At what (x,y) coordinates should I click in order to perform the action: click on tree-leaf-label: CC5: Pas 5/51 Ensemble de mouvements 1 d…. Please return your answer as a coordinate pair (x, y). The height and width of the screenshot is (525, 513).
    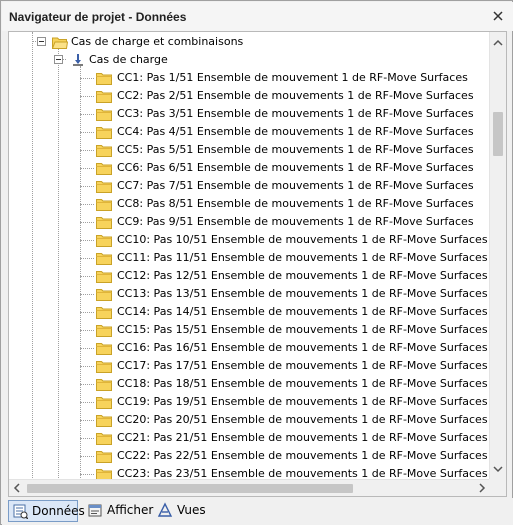
    Looking at the image, I should click on (295, 149).